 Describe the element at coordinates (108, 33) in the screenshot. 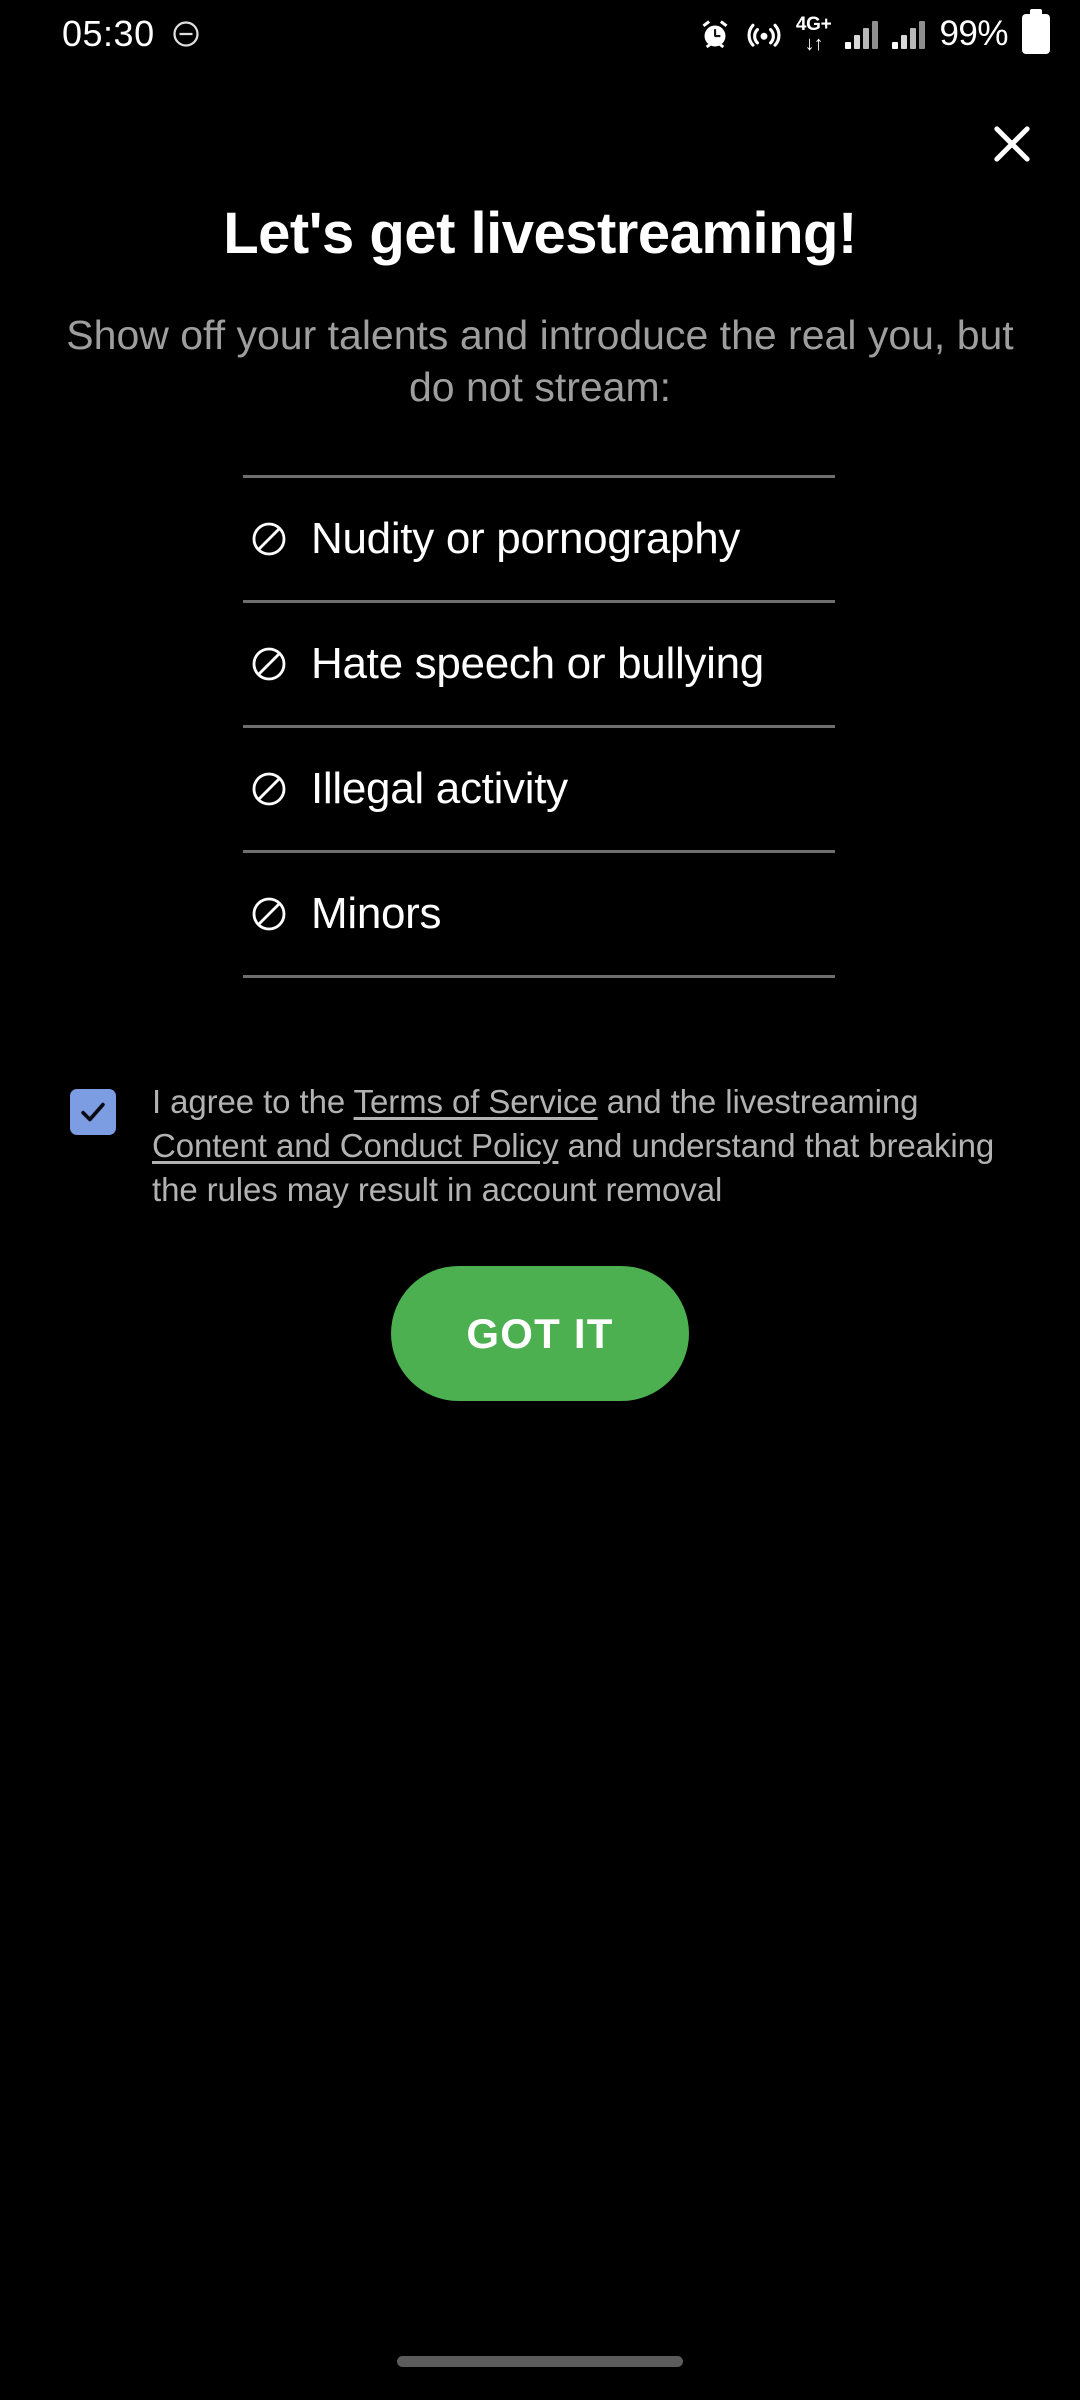

I see `status-time: 05:30` at that location.